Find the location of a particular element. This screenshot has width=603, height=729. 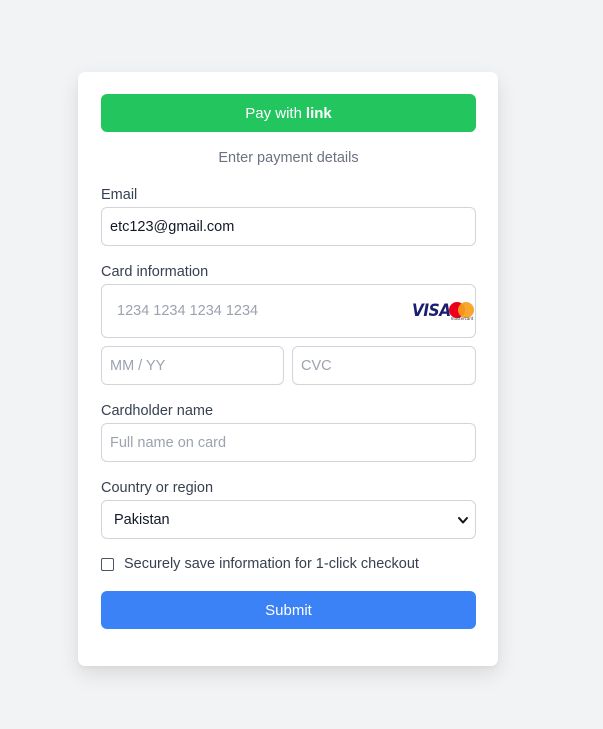

pay-with-link-button: Pay with link is located at coordinates (288, 113).